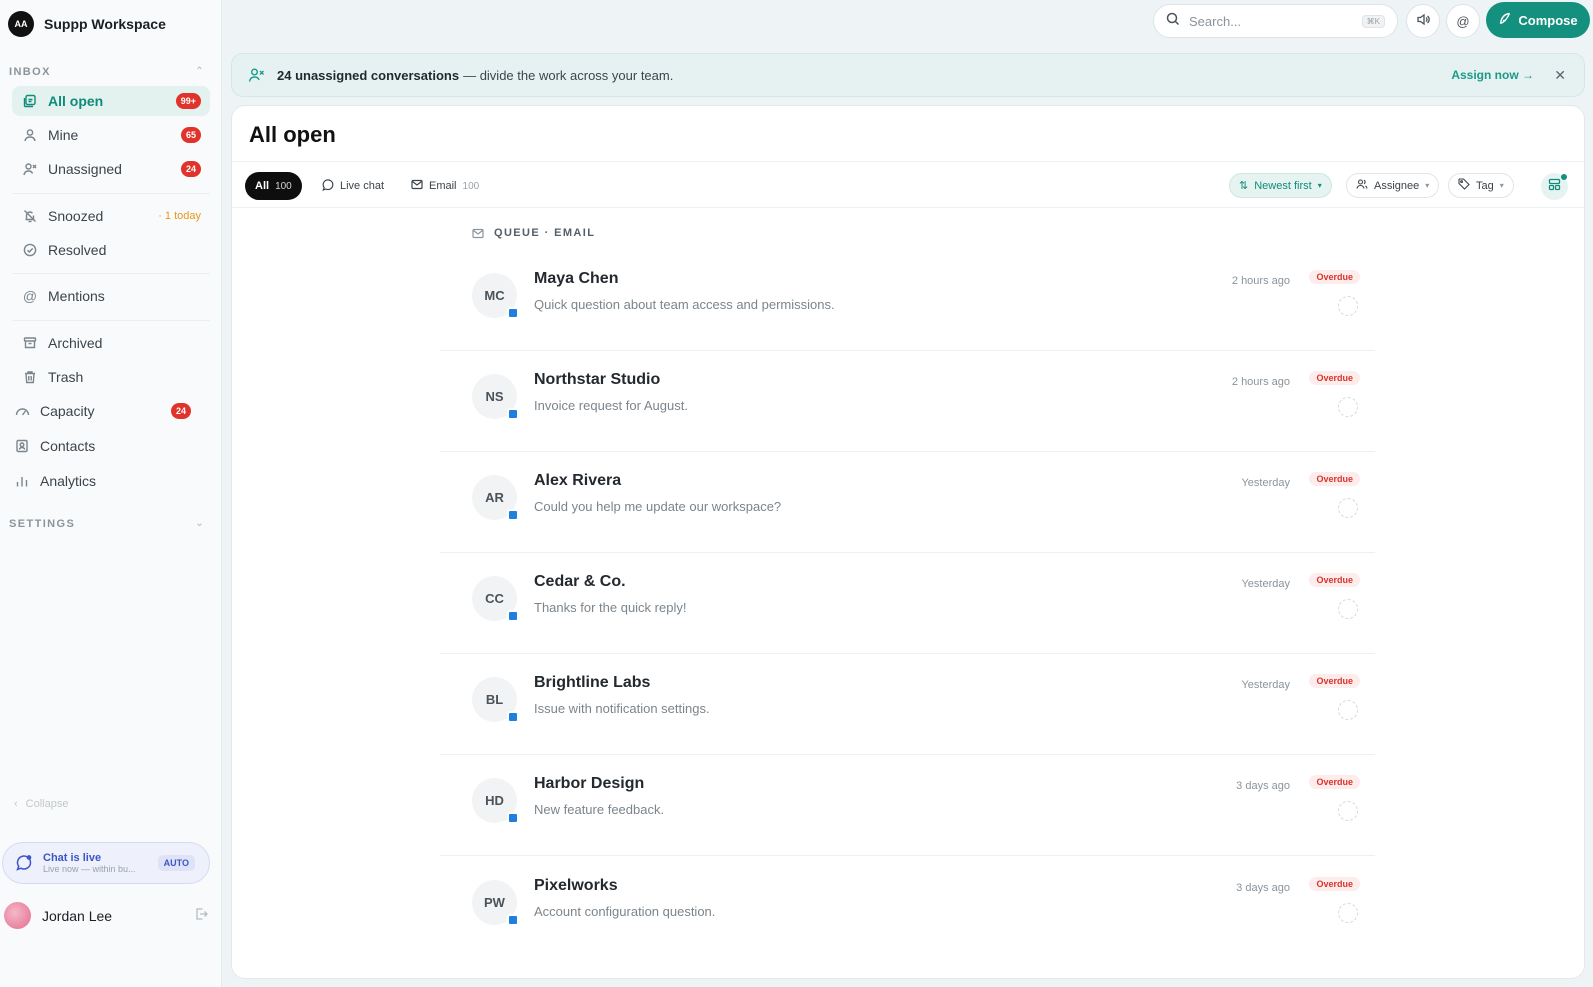 This screenshot has height=987, width=1593. Describe the element at coordinates (30, 296) in the screenshot. I see `at-icon: @` at that location.